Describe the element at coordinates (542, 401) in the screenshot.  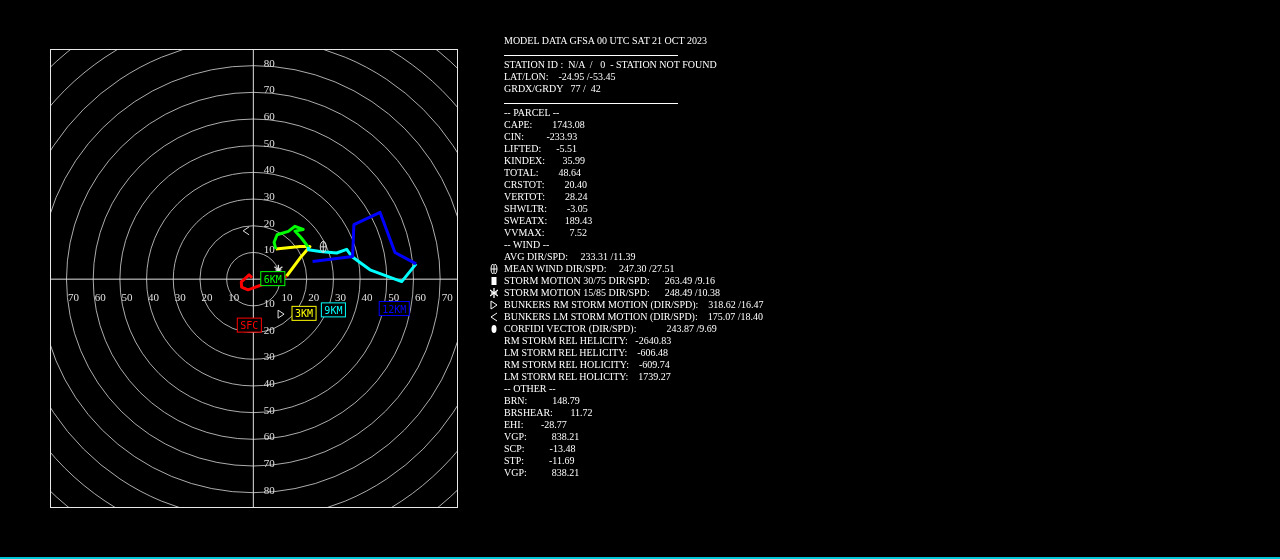
I see `report-line: BRN: 148.79` at that location.